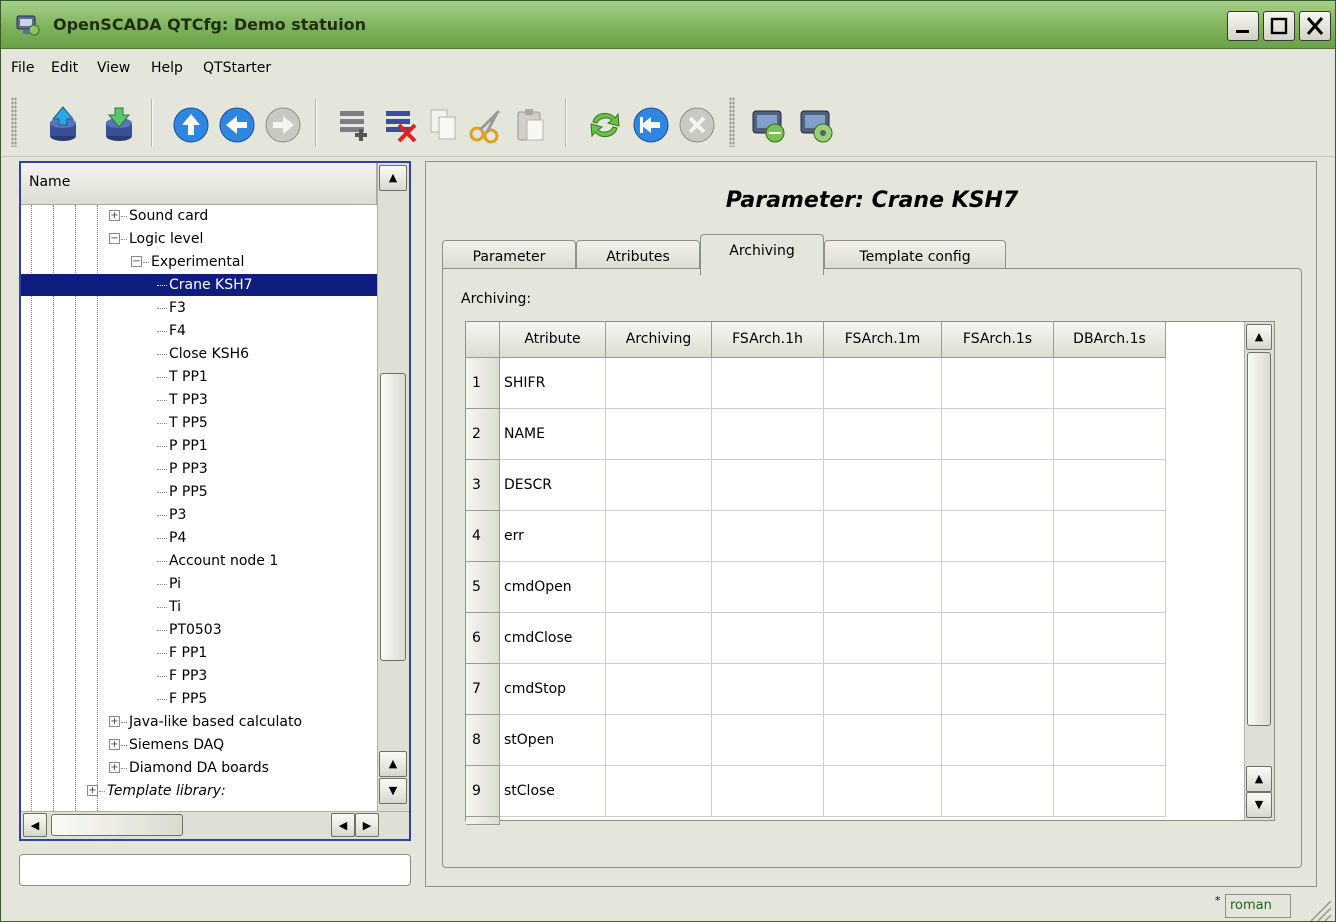  What do you see at coordinates (553, 587) in the screenshot?
I see `table-cell-attribute: cmdOpen` at bounding box center [553, 587].